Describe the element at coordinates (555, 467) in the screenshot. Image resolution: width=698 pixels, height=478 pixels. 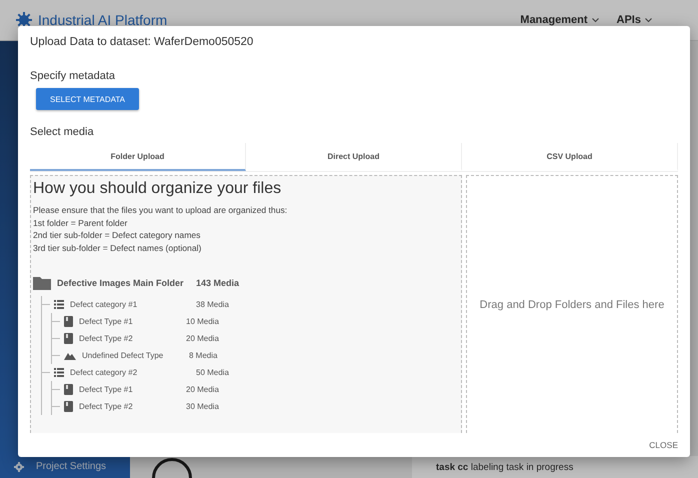
I see `activity-message: task cc labeling task in progress` at that location.